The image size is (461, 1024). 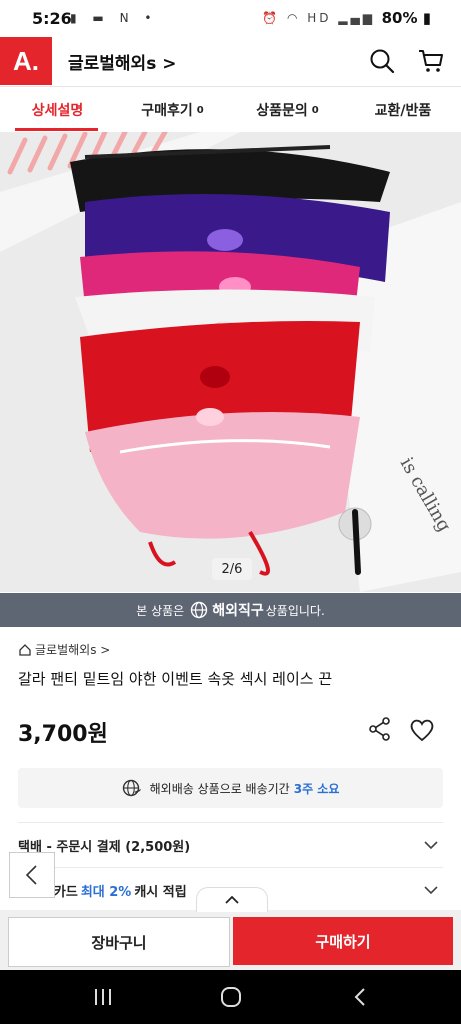 I want to click on product-tabs: 상세설명 구매후기 0 상품문의 0 교환/반품, so click(x=230, y=109).